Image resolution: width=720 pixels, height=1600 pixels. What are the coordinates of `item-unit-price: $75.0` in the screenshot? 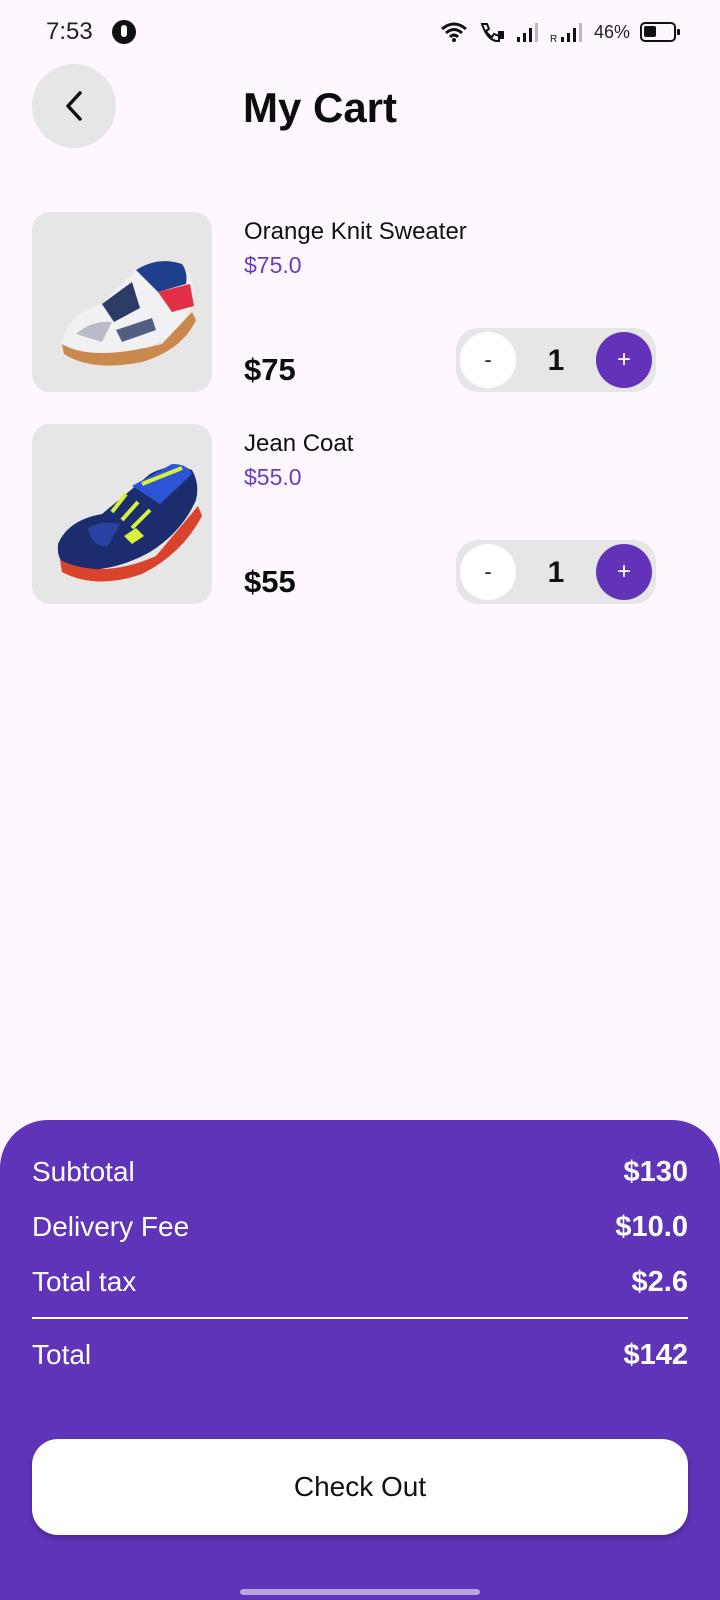 It's located at (273, 265).